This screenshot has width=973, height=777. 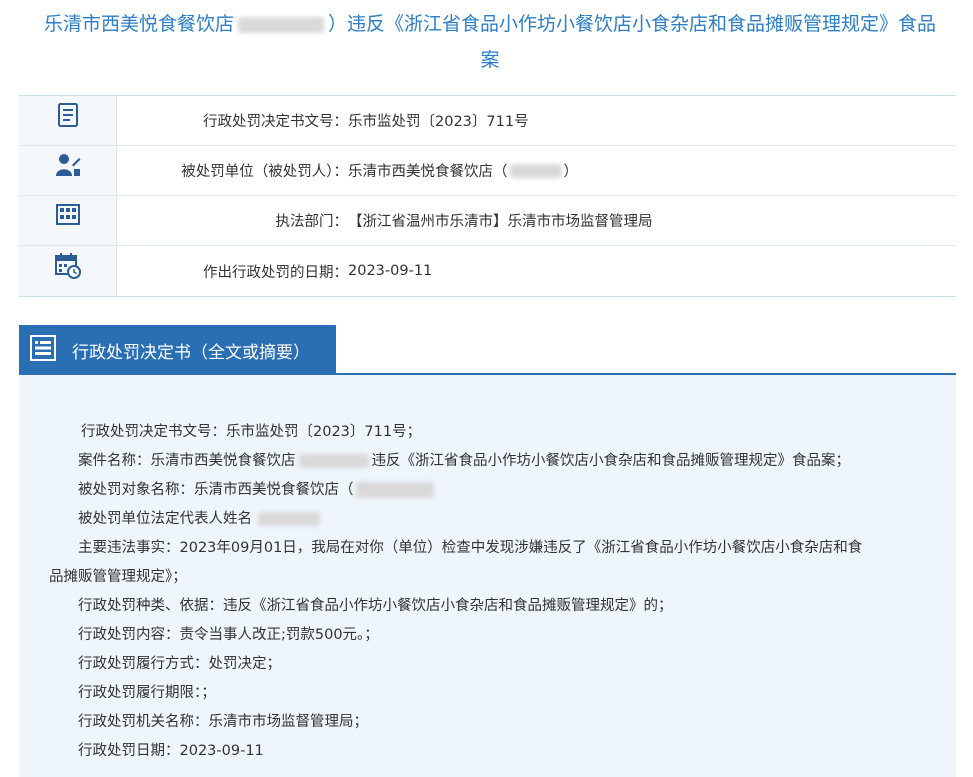 What do you see at coordinates (68, 120) in the screenshot?
I see `document-icon` at bounding box center [68, 120].